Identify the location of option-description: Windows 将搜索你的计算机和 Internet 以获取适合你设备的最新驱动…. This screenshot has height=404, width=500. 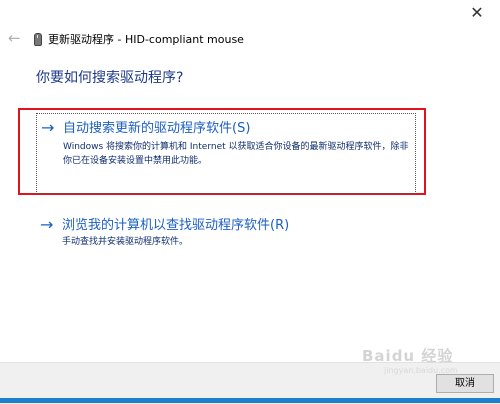
(236, 154).